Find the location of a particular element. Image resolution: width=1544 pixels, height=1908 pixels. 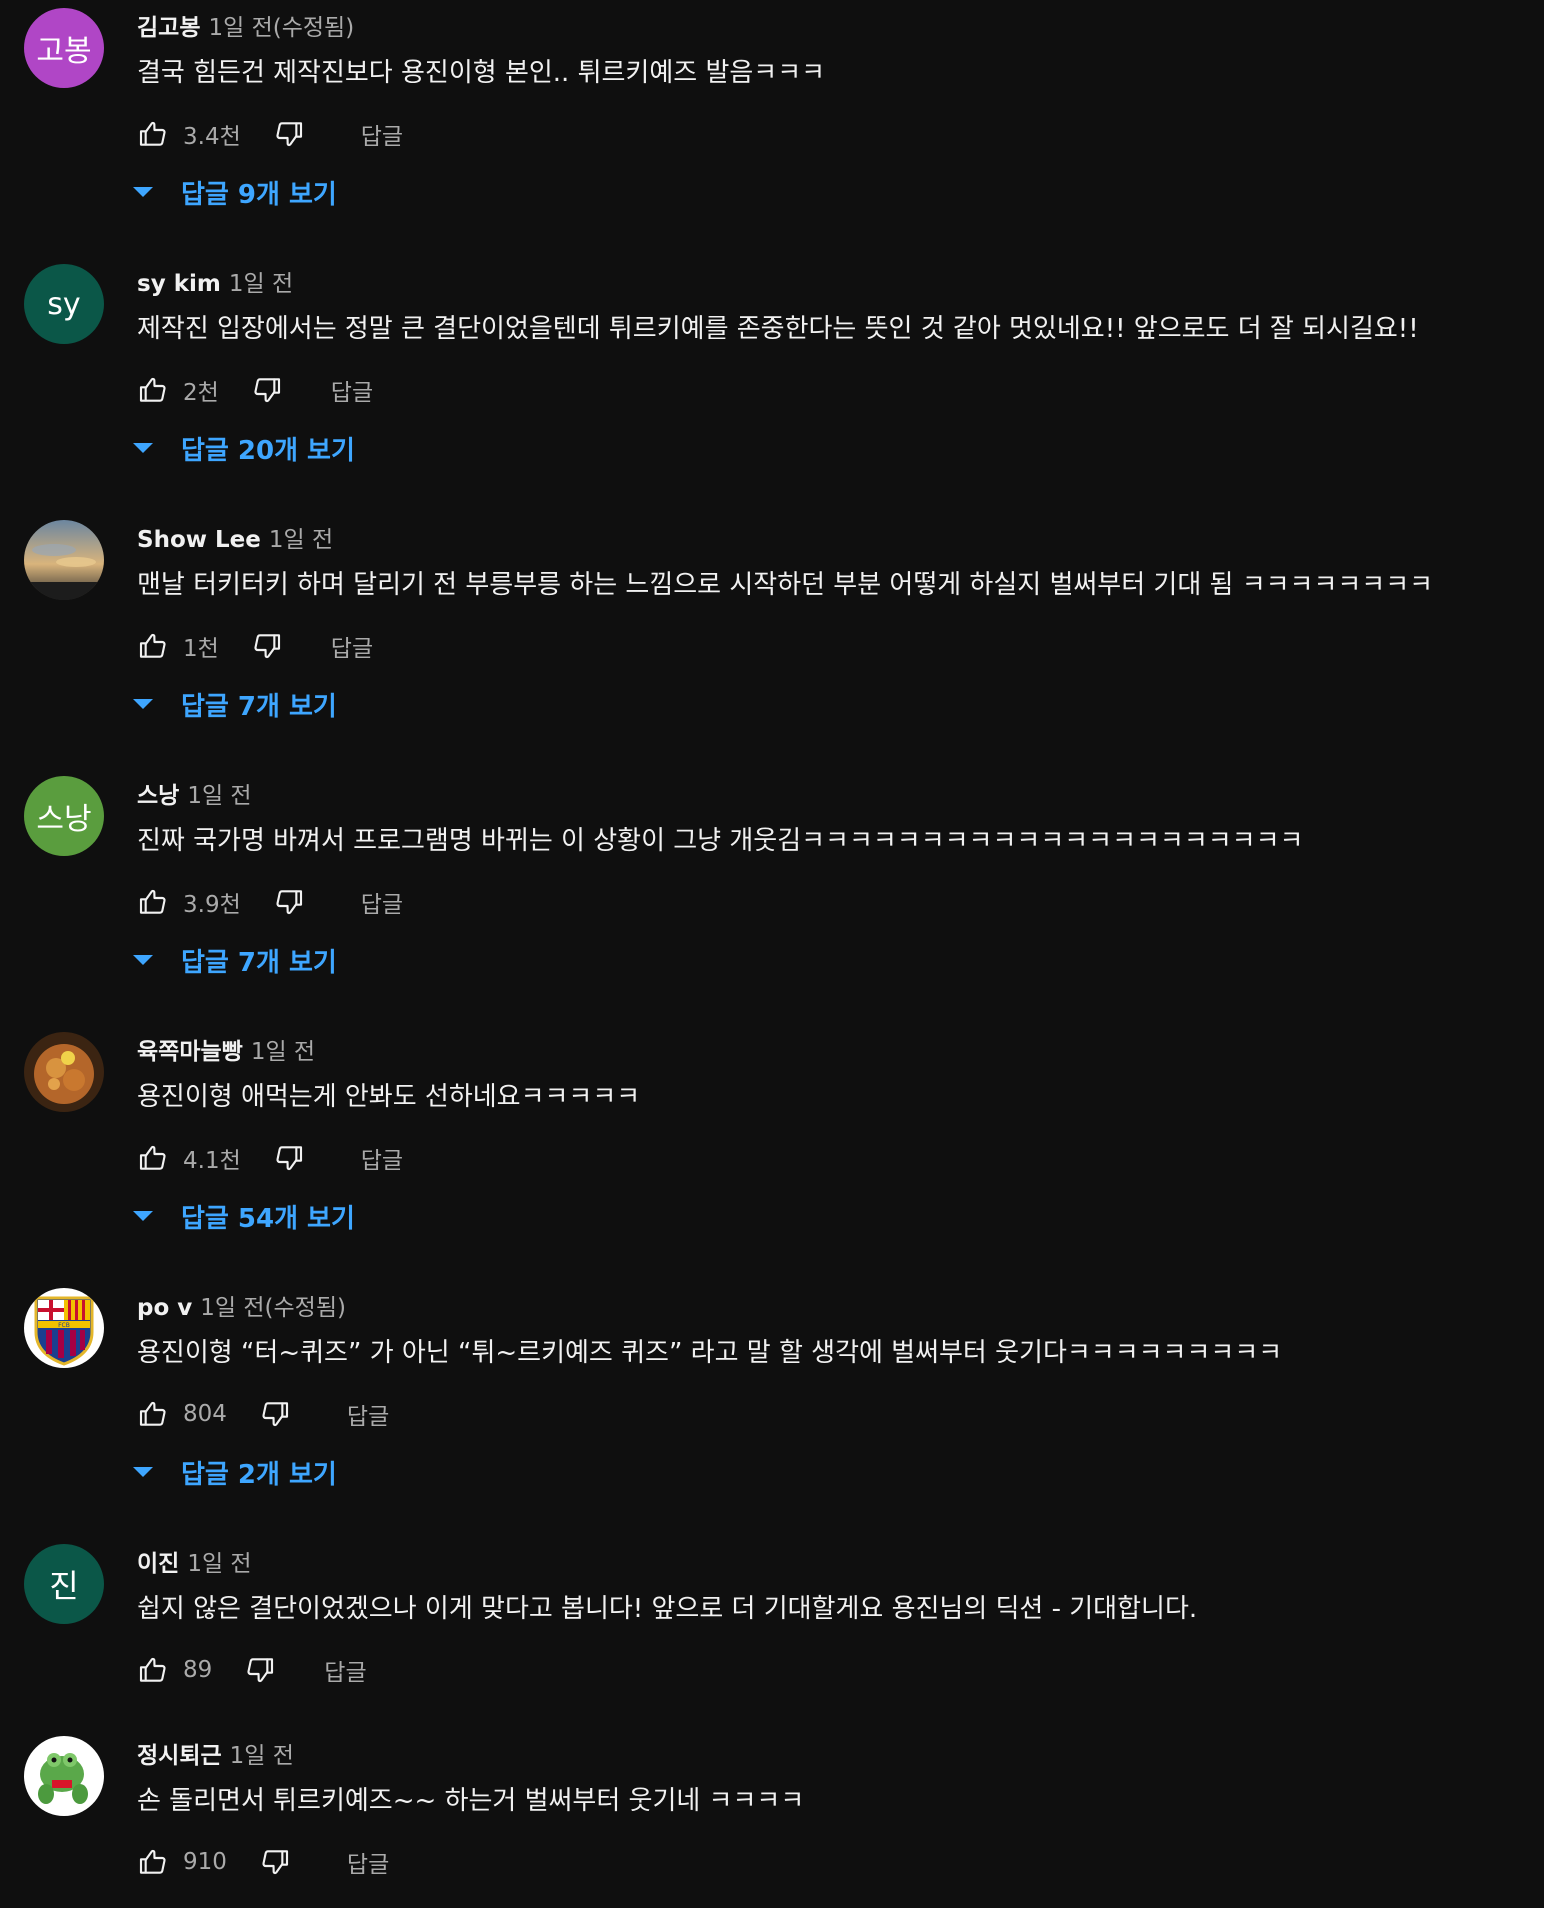

comment-header: 육쪽마늘빵 1일 전 is located at coordinates (226, 1050).